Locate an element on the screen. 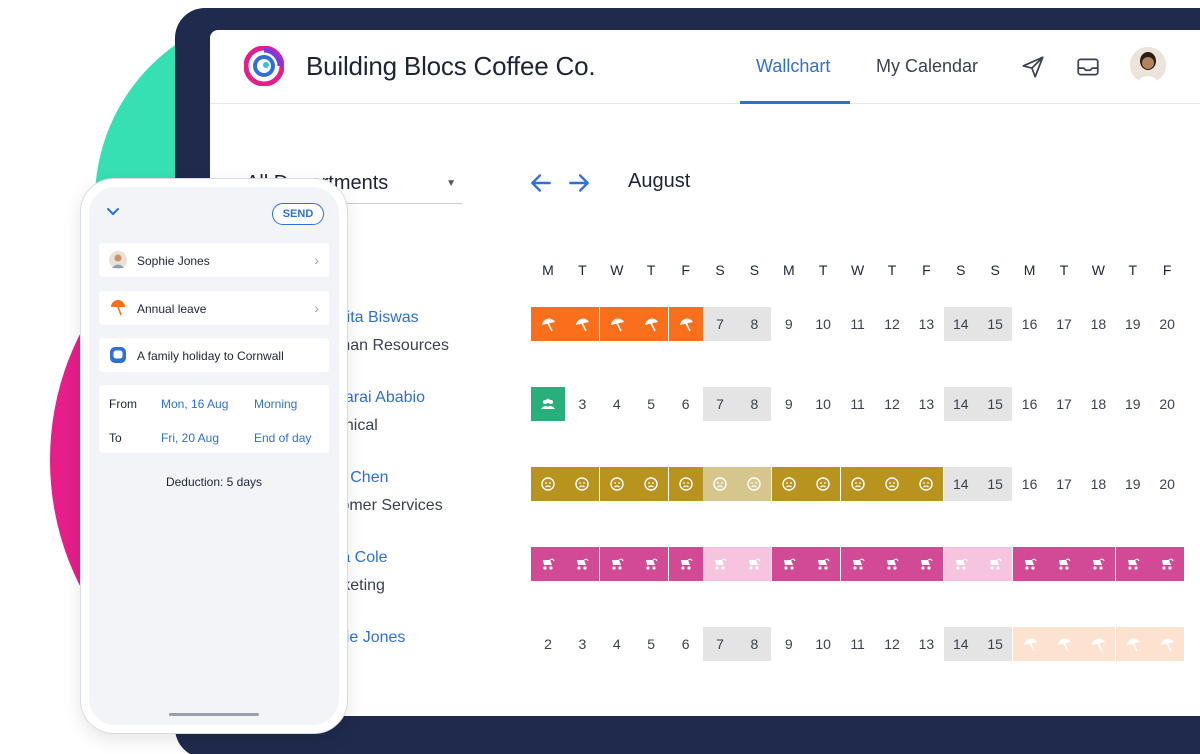  inbox-icon is located at coordinates (1088, 67).